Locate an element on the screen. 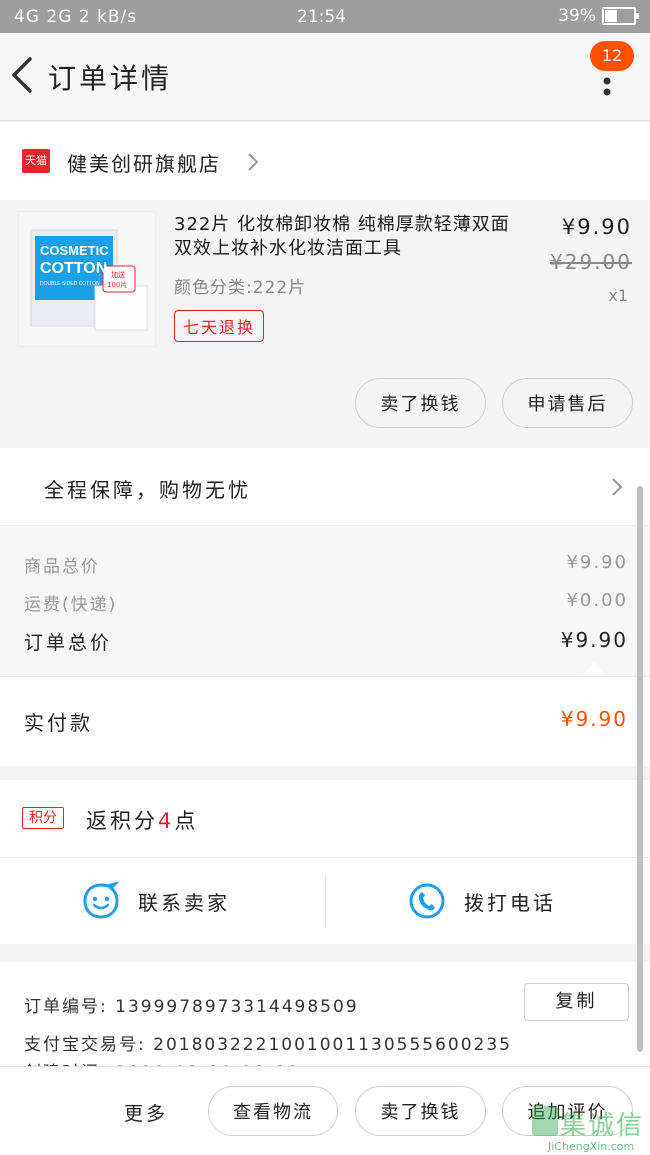  guarantee-text: 全程保障，购物无忧 is located at coordinates (147, 490).